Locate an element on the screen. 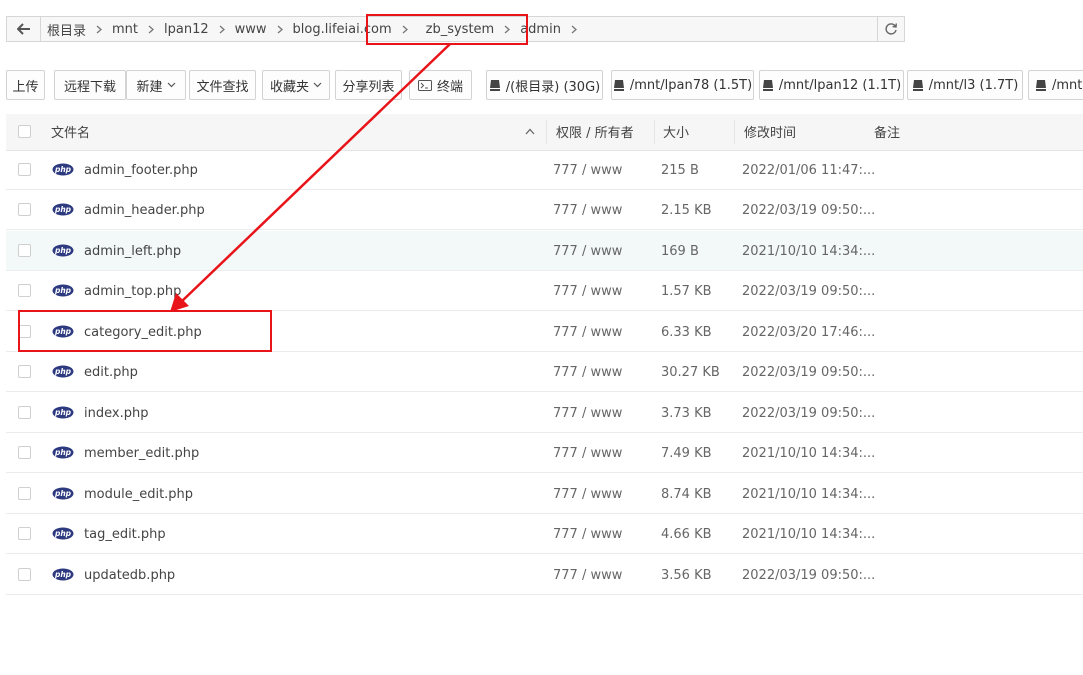  file-name: member_edit.php is located at coordinates (141, 453).